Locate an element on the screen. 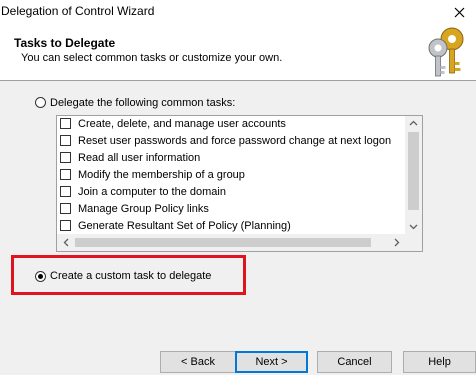  scroll-down-button is located at coordinates (413, 227).